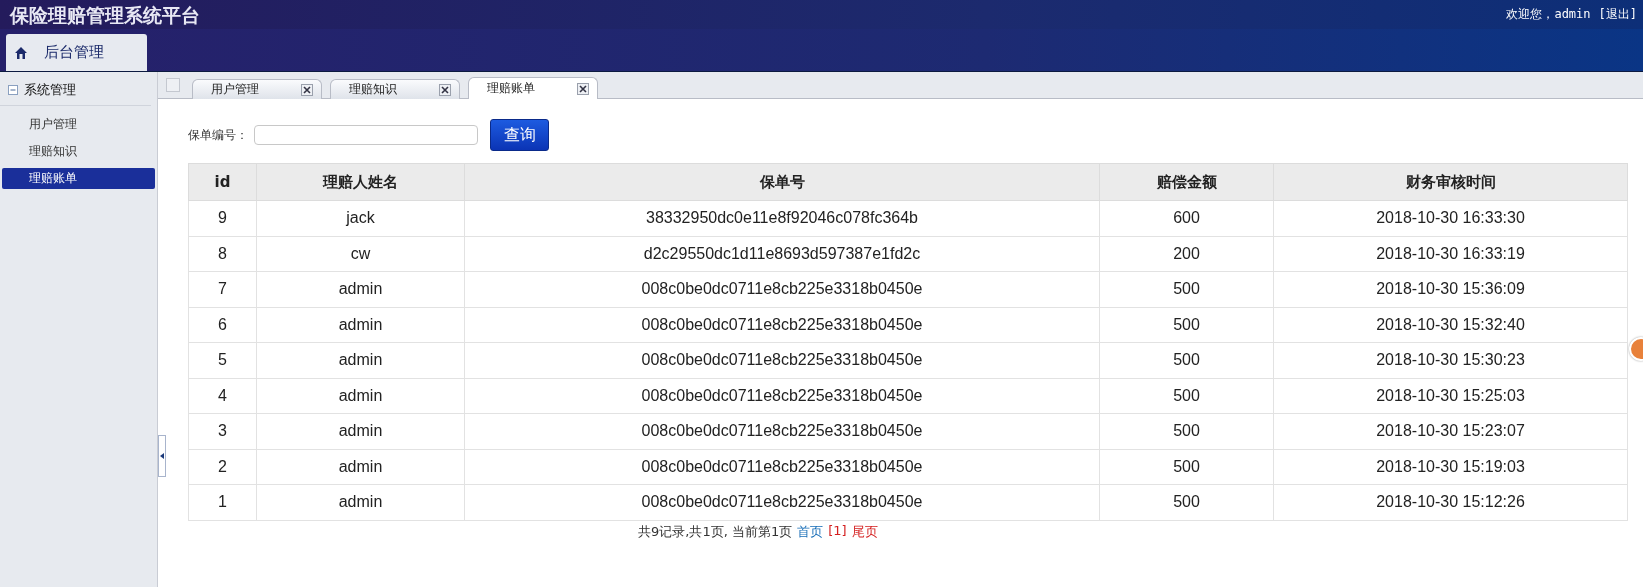 This screenshot has height=587, width=1643. What do you see at coordinates (782, 254) in the screenshot?
I see `table-cell: d2c29550dc1d11e8693d597387e1fd2c` at bounding box center [782, 254].